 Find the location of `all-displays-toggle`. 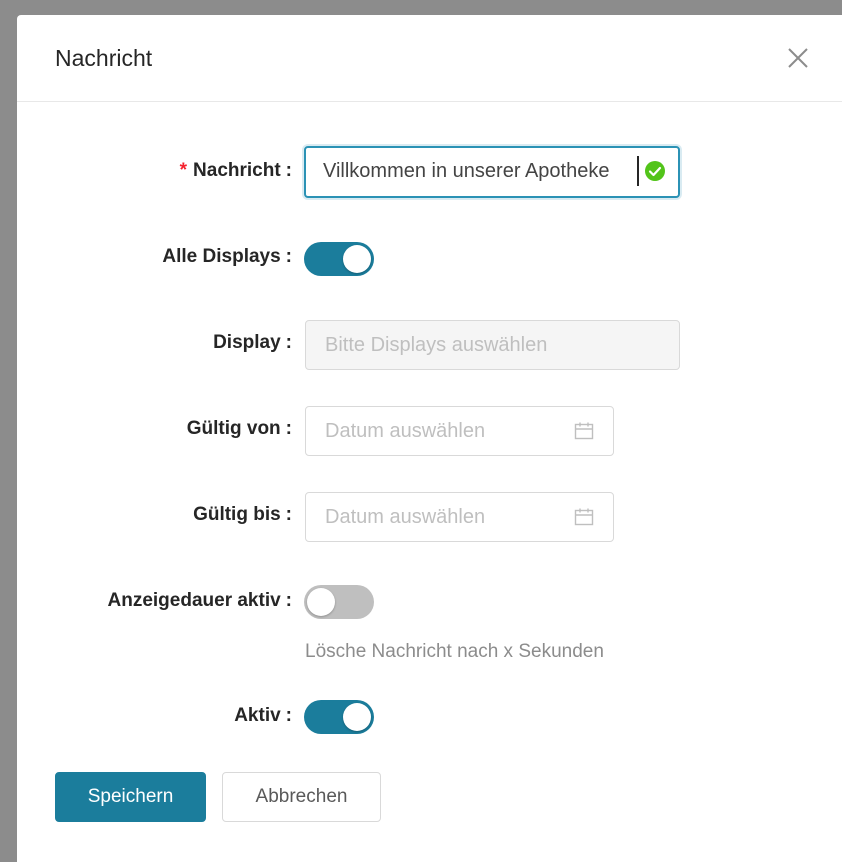

all-displays-toggle is located at coordinates (339, 259).